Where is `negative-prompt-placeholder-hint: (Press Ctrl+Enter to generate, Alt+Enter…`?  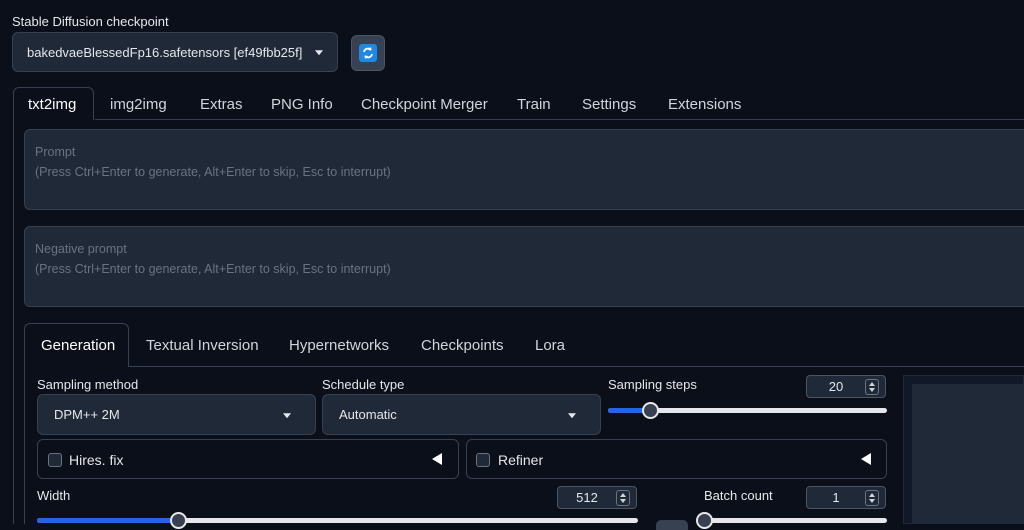 negative-prompt-placeholder-hint: (Press Ctrl+Enter to generate, Alt+Enter… is located at coordinates (213, 269).